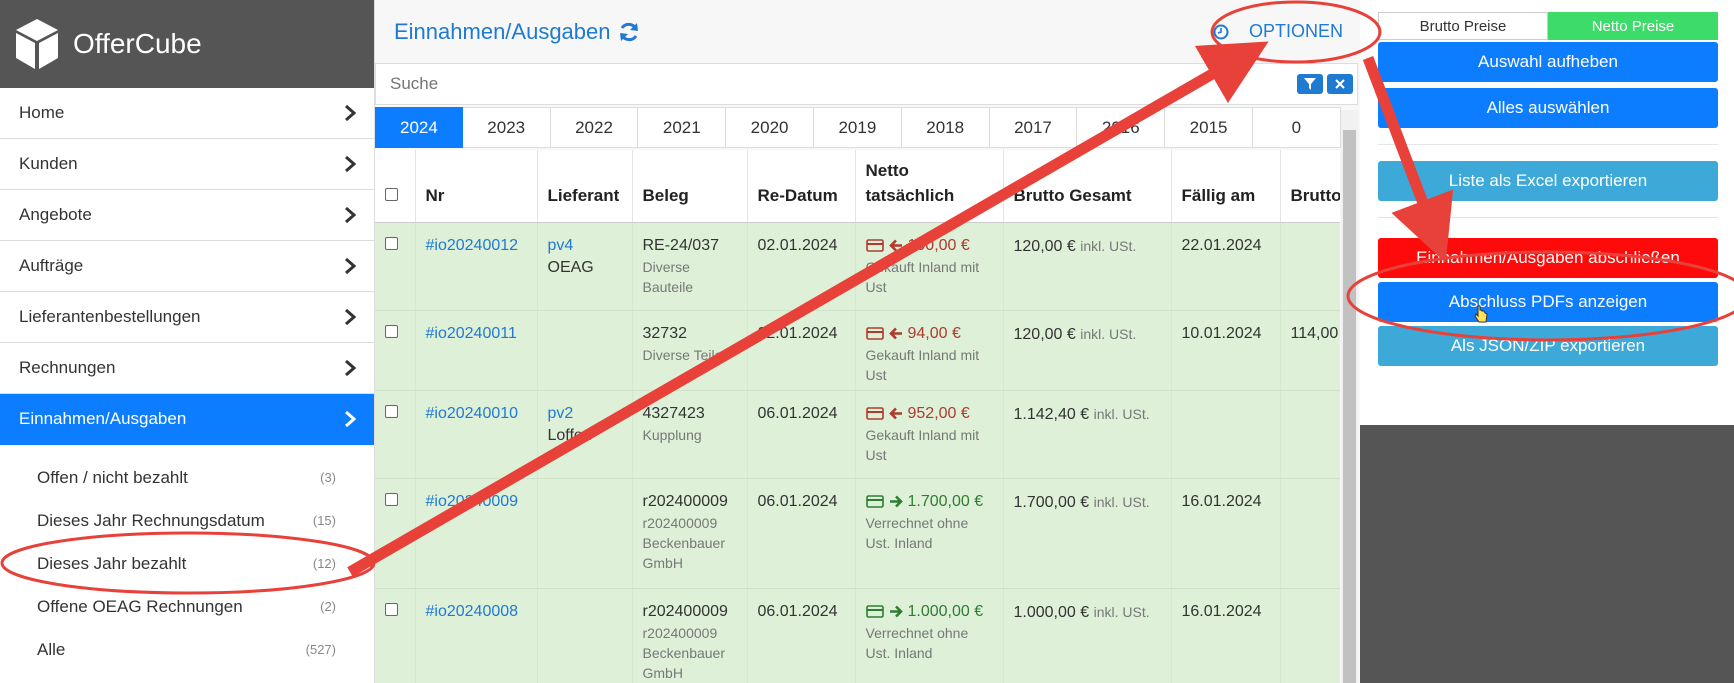  Describe the element at coordinates (1226, 434) in the screenshot. I see `cell-faellig` at that location.